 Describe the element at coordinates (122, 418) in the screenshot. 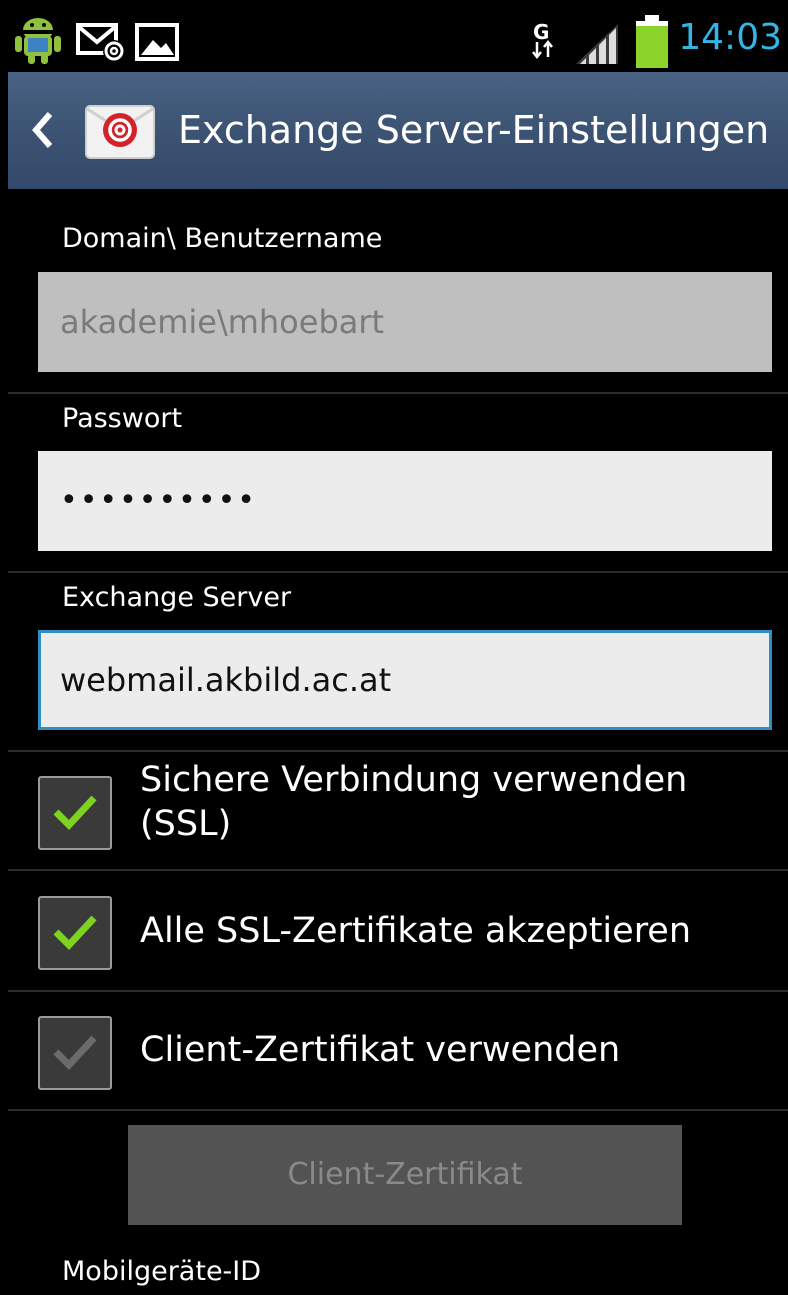

I see `password-label: Passwort` at that location.